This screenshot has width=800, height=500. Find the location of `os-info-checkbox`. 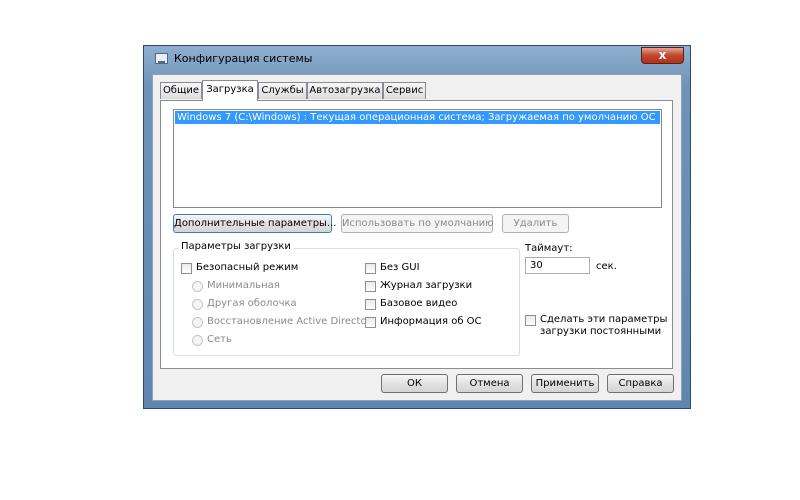

os-info-checkbox is located at coordinates (370, 322).